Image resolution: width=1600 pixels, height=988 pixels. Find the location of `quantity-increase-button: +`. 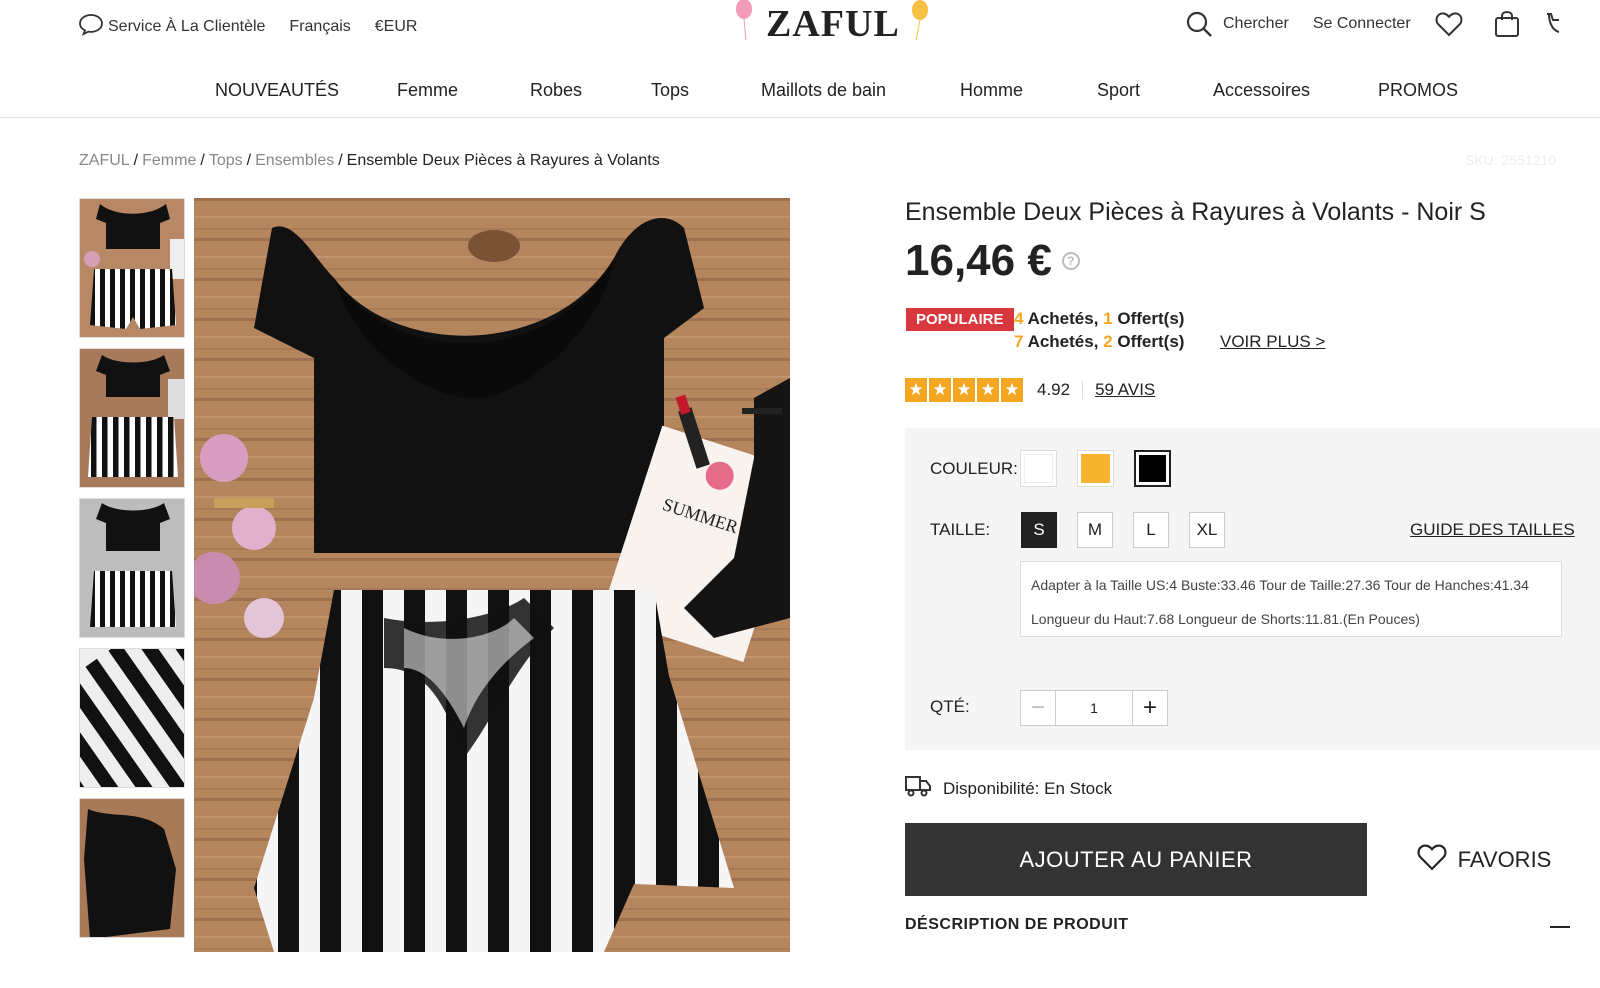

quantity-increase-button: + is located at coordinates (1150, 708).